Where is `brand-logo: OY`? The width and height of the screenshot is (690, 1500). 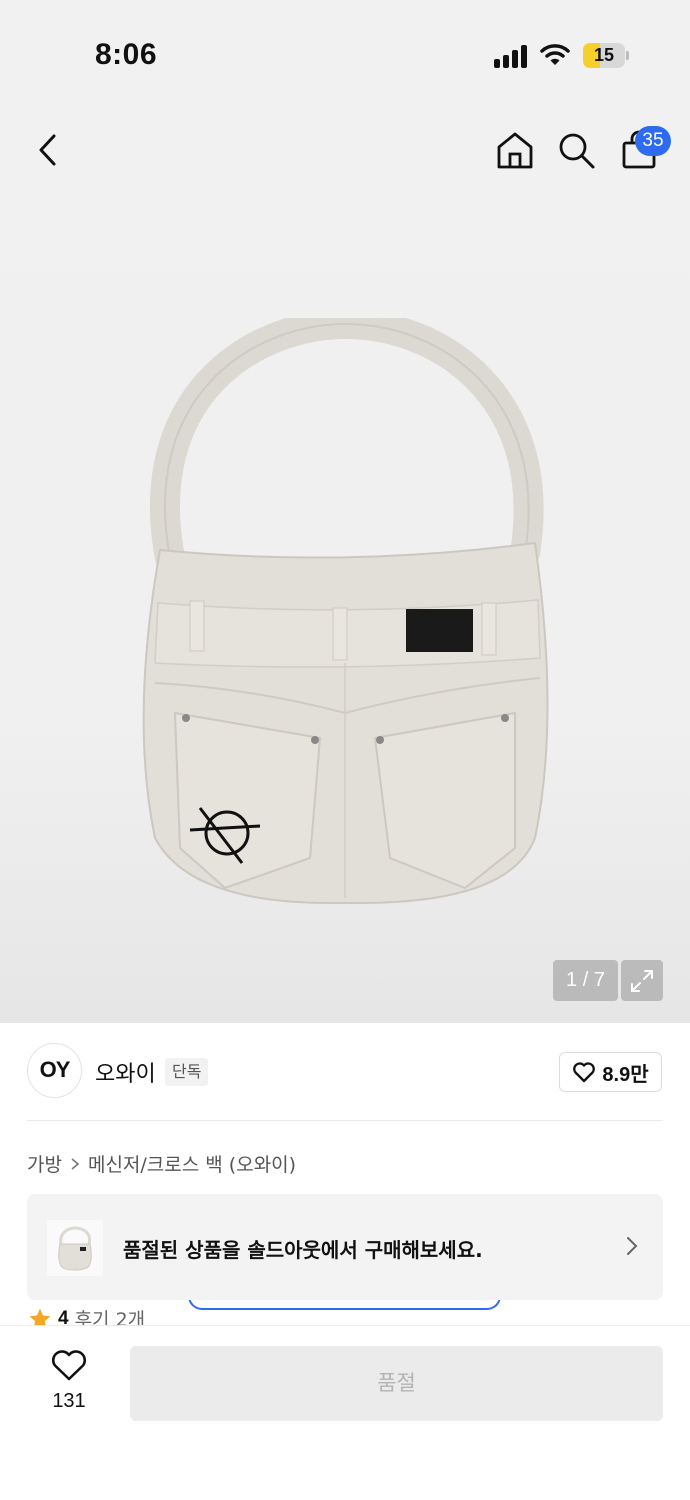
brand-logo: OY is located at coordinates (54, 1070).